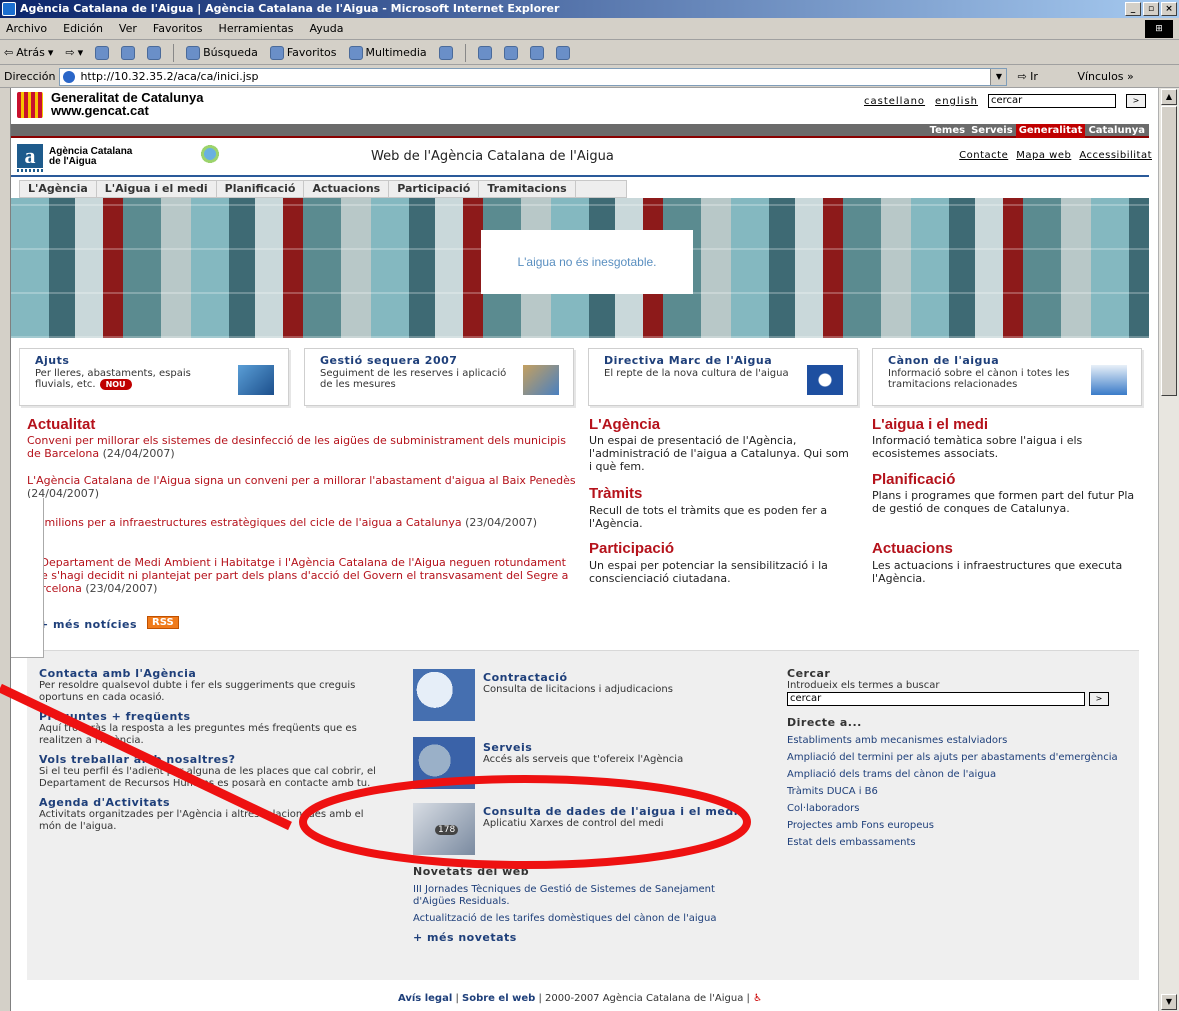 The width and height of the screenshot is (1179, 1011). What do you see at coordinates (88, 624) in the screenshot?
I see `more-news-link: + més notícies` at bounding box center [88, 624].